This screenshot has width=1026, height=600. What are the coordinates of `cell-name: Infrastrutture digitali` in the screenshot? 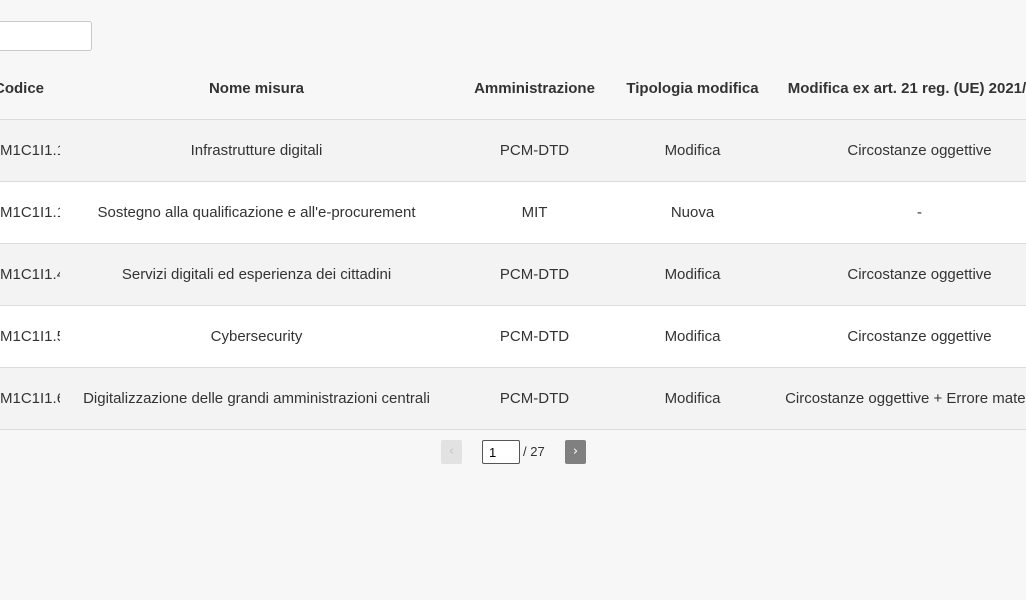 It's located at (256, 150).